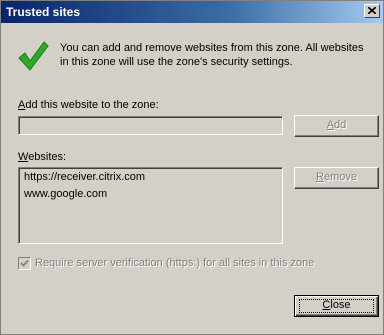  Describe the element at coordinates (43, 12) in the screenshot. I see `dialog-title: Trusted sites` at that location.